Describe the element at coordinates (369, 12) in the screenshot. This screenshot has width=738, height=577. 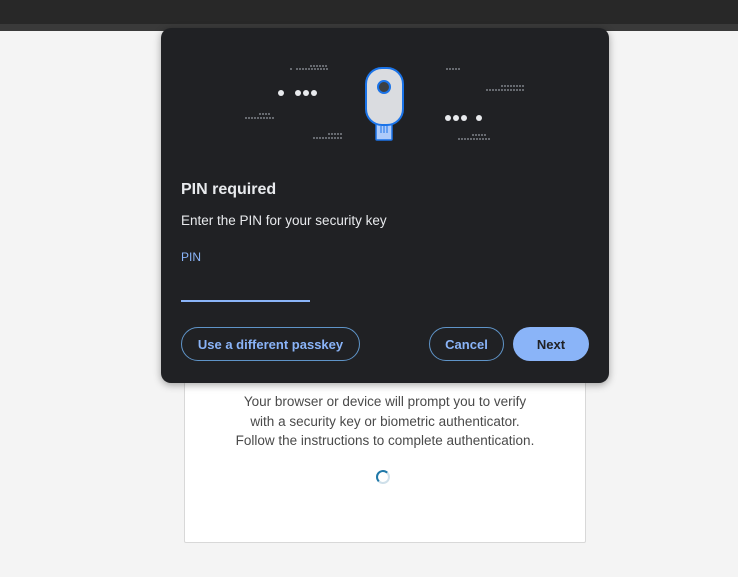
I see `browser-toolbar` at that location.